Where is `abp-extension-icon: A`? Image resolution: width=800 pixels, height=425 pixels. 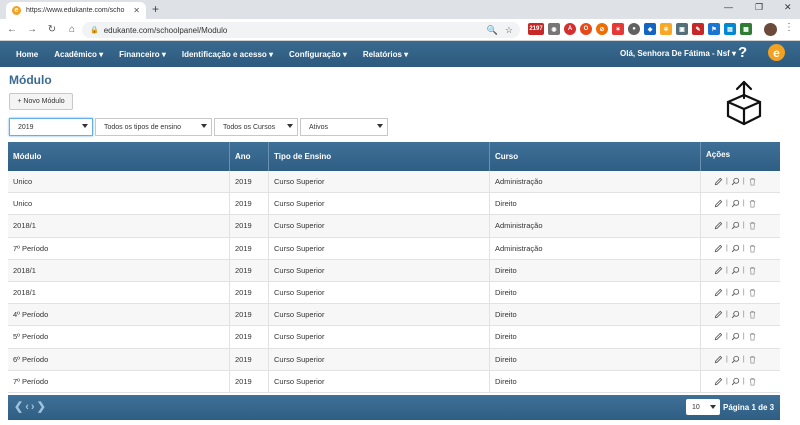
abp-extension-icon: A is located at coordinates (570, 29).